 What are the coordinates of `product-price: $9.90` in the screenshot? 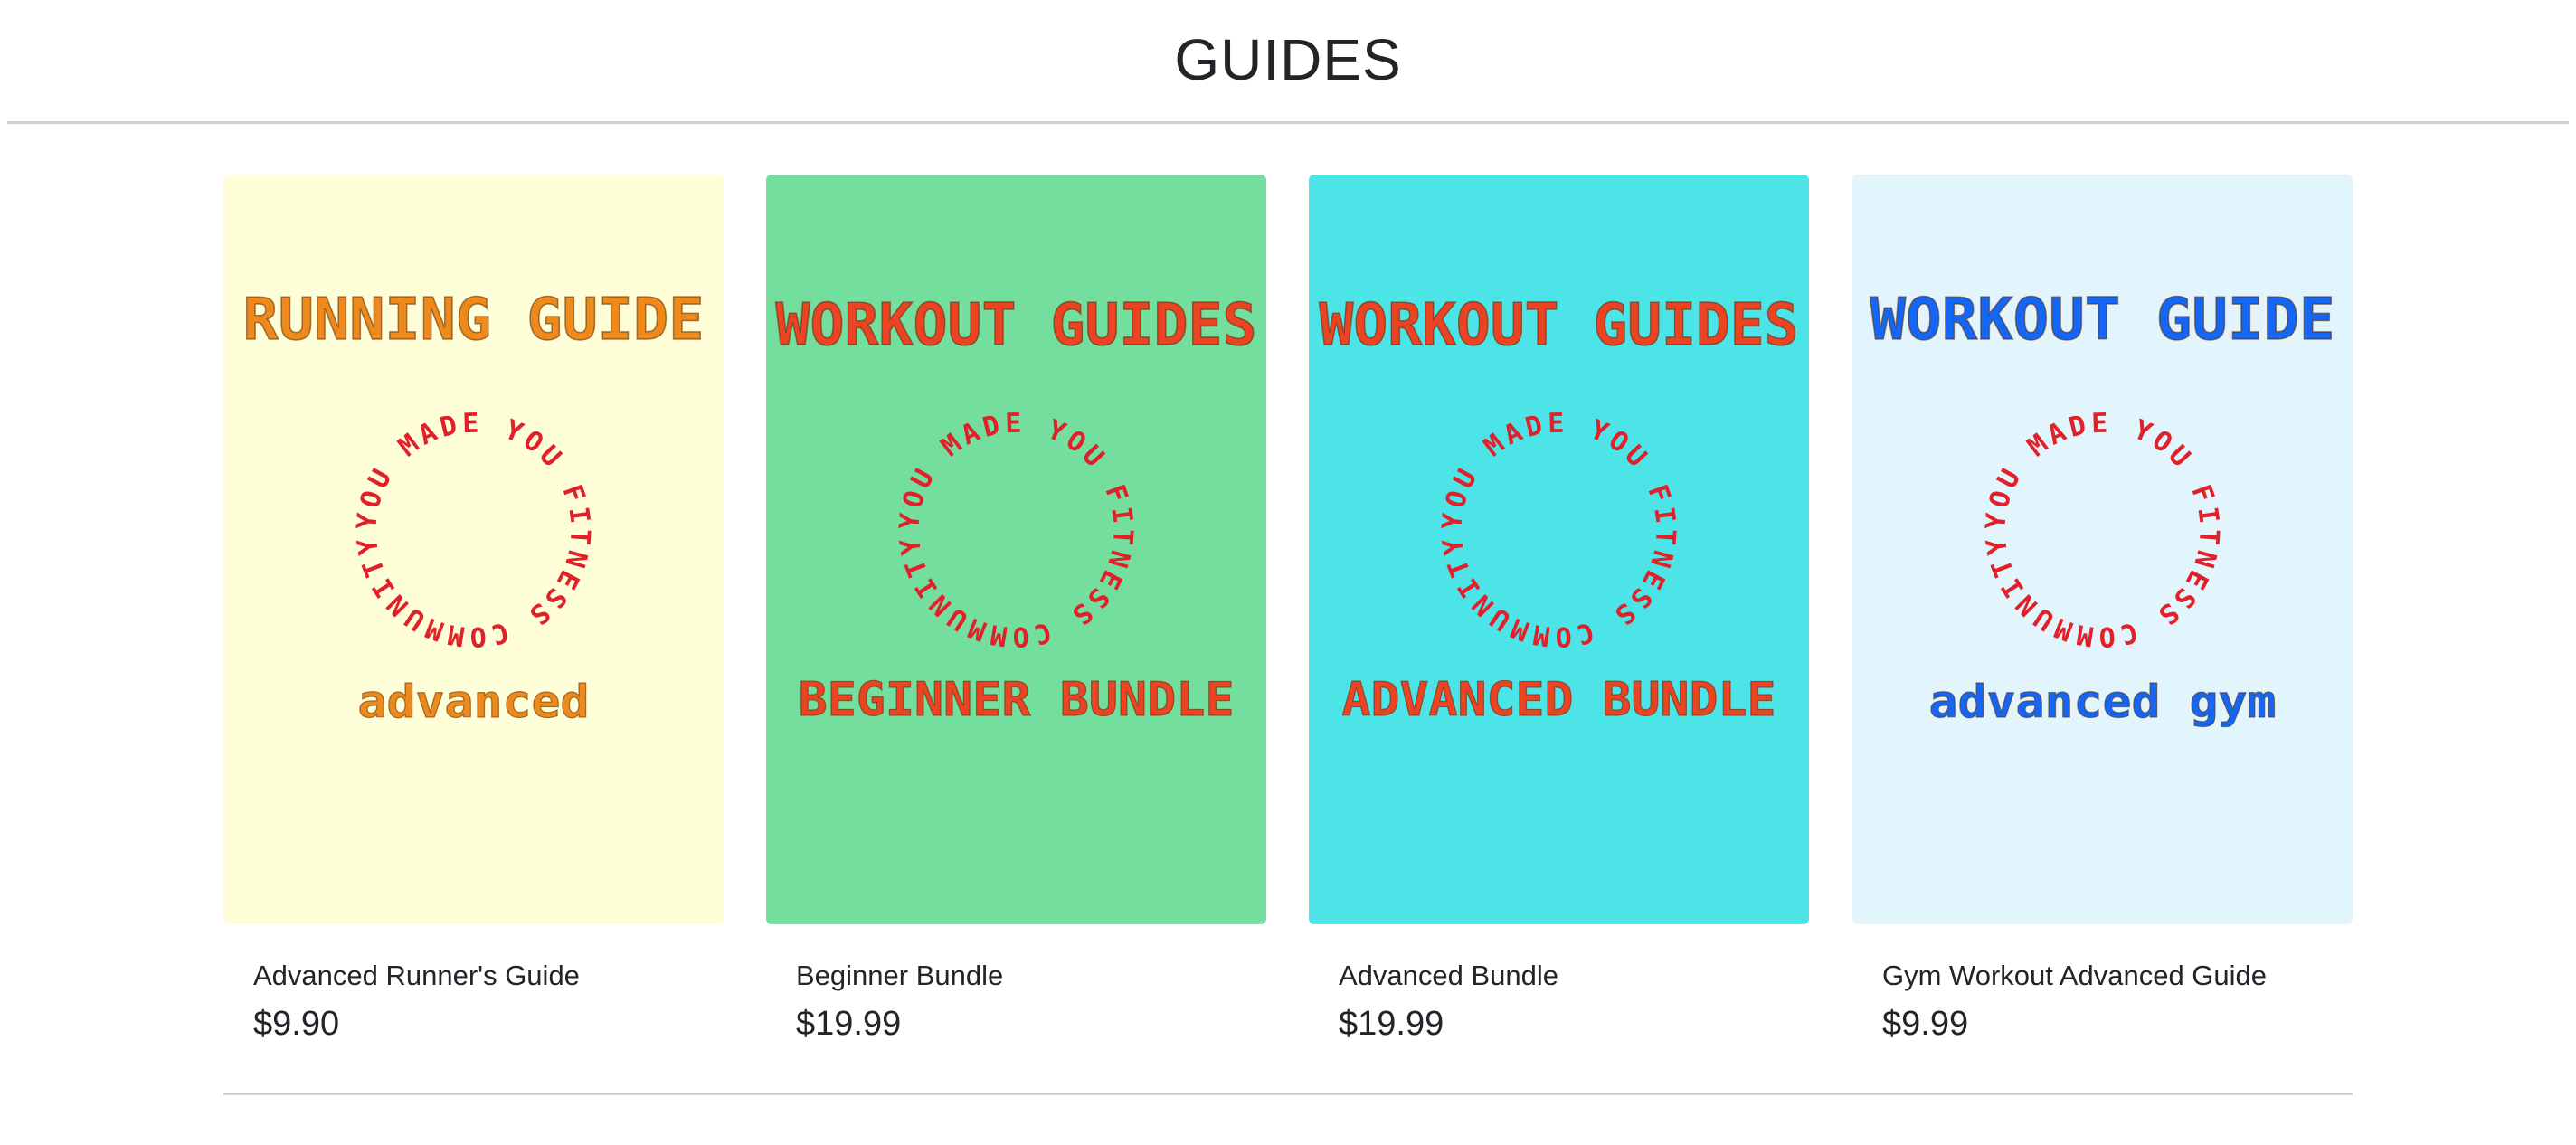 It's located at (296, 1024).